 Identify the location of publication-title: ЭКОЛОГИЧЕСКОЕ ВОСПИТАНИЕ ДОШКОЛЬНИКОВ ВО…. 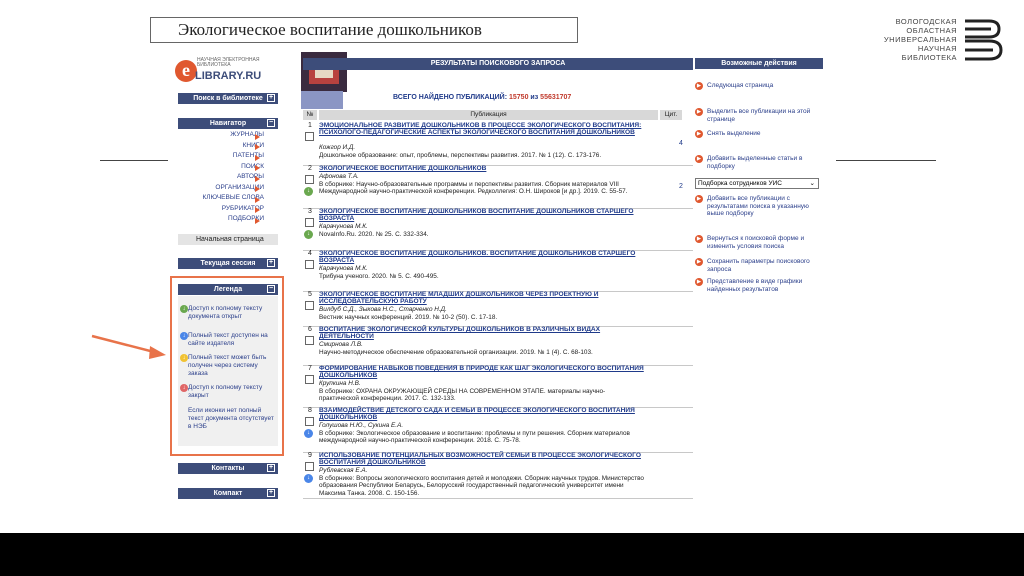
(481, 215).